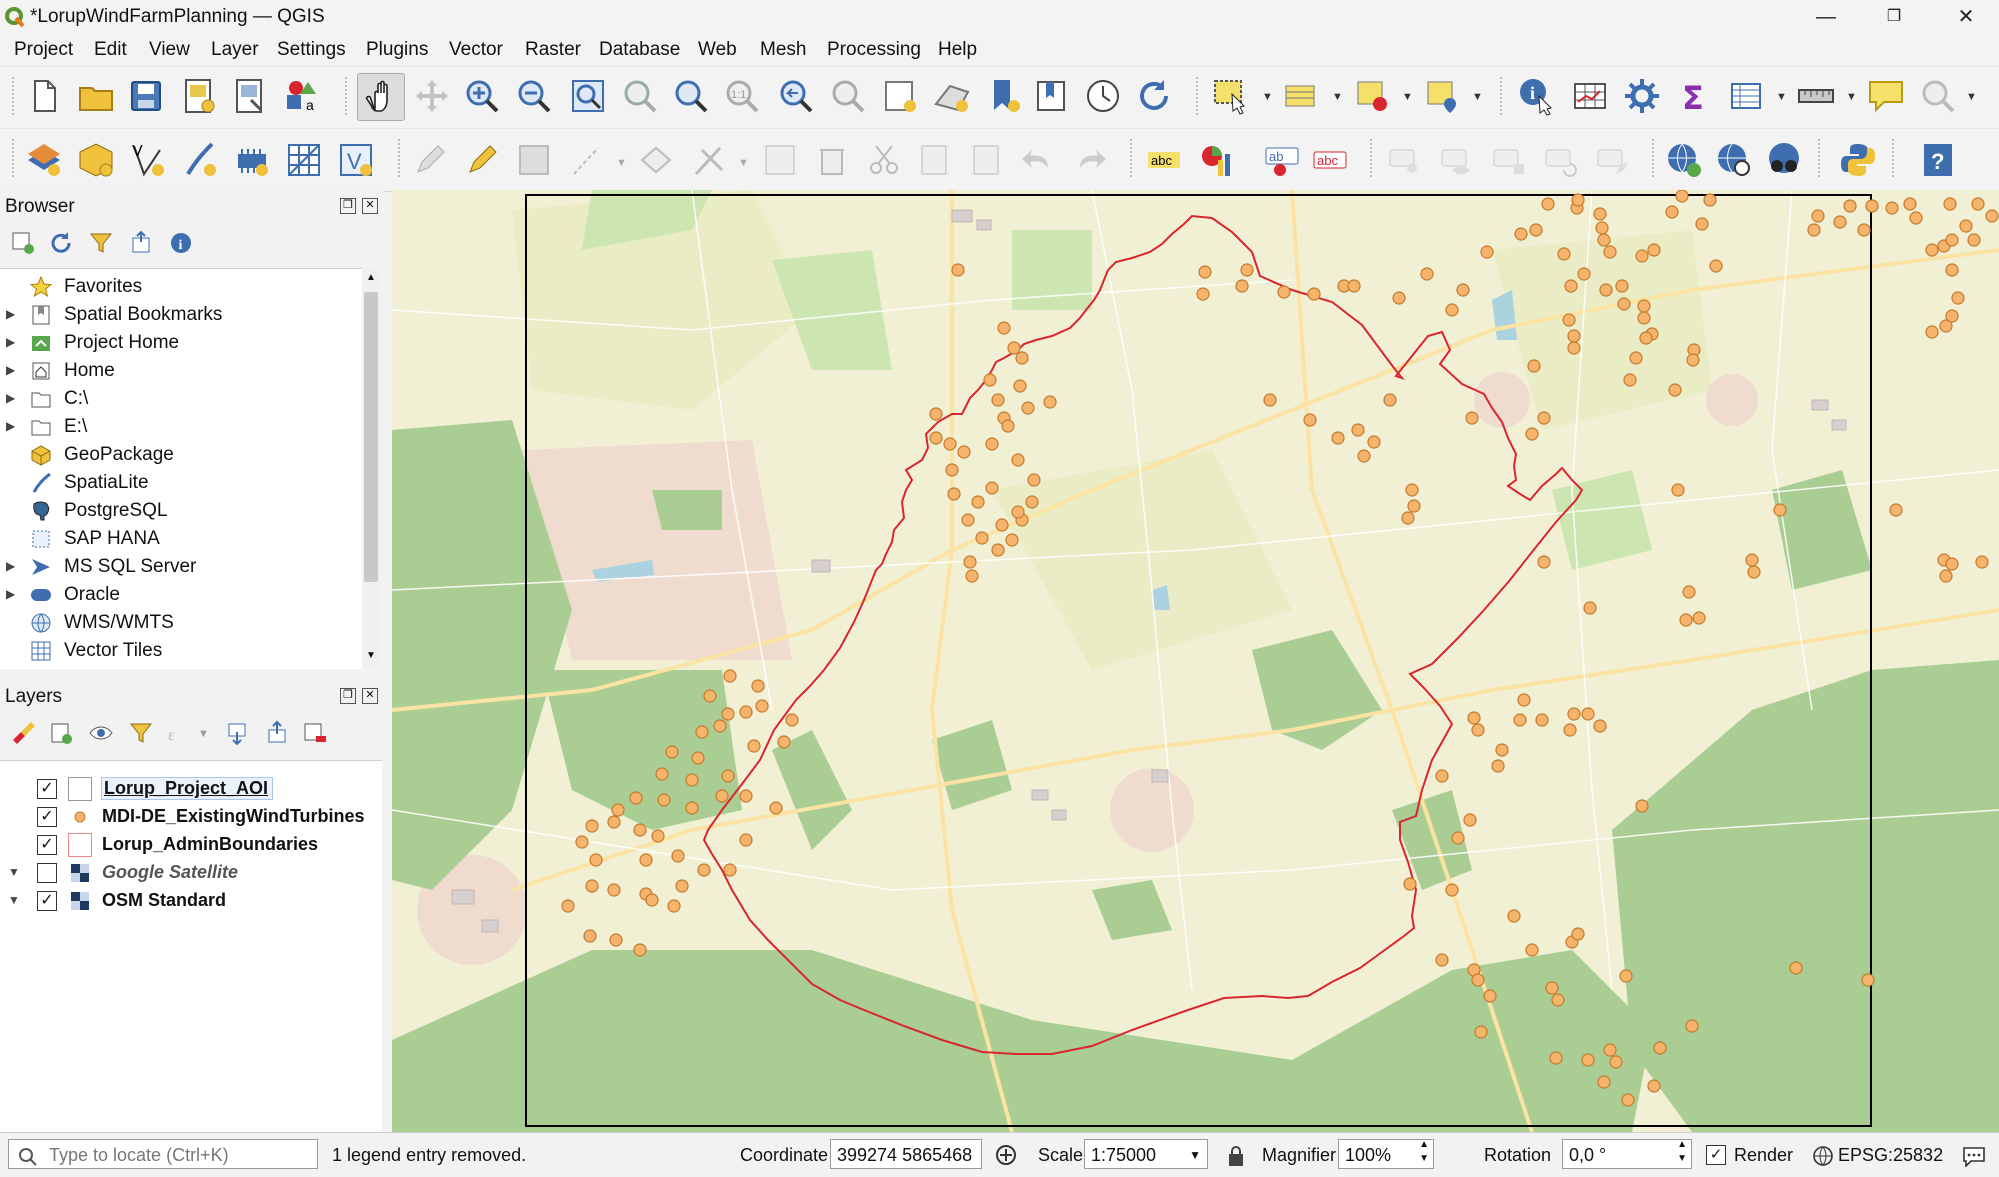 This screenshot has width=1999, height=1177. What do you see at coordinates (170, 872) in the screenshot?
I see `layer-label: Google Satellite` at bounding box center [170, 872].